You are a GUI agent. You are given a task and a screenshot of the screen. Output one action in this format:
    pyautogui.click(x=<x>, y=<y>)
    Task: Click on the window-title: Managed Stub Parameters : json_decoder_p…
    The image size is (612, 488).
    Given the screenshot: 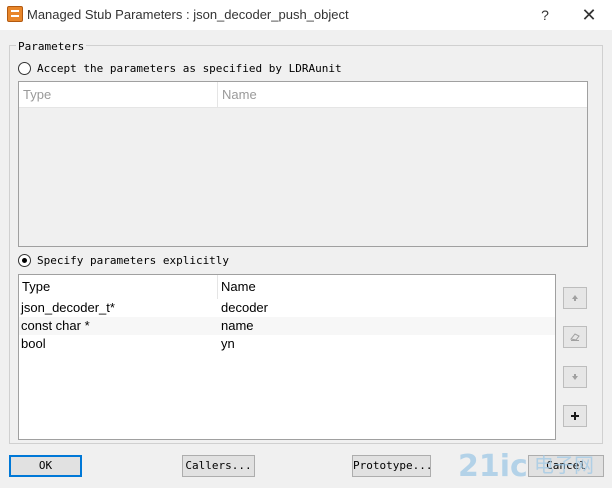 What is the action you would take?
    pyautogui.click(x=188, y=14)
    